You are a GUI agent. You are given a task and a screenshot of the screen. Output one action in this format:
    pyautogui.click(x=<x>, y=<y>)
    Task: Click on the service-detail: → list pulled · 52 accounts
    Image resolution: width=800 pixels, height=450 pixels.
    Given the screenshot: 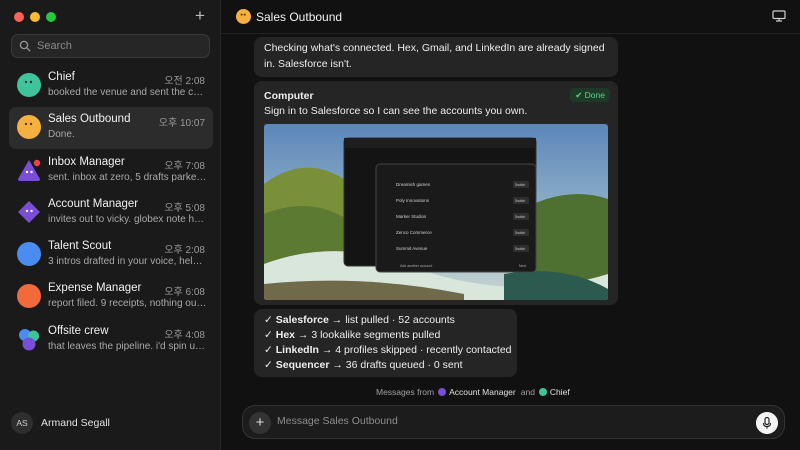 What is the action you would take?
    pyautogui.click(x=391, y=320)
    